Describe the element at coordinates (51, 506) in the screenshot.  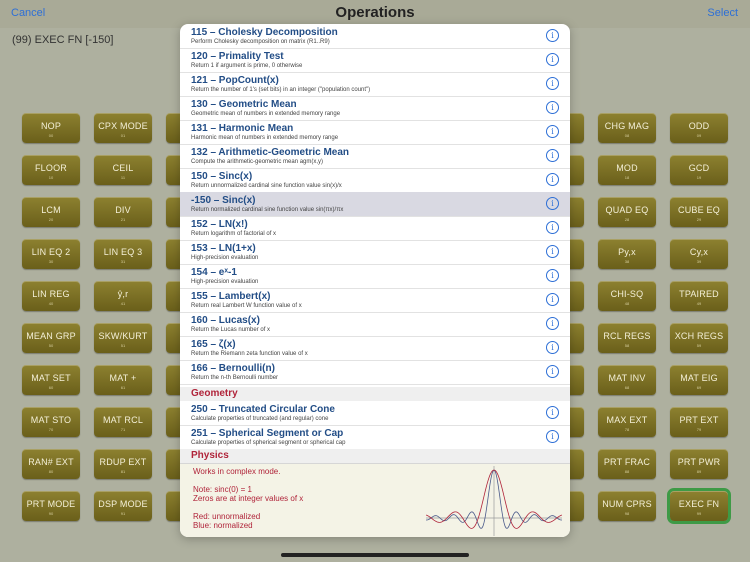
I see `key-prt-mode: PRT MODE 90` at that location.